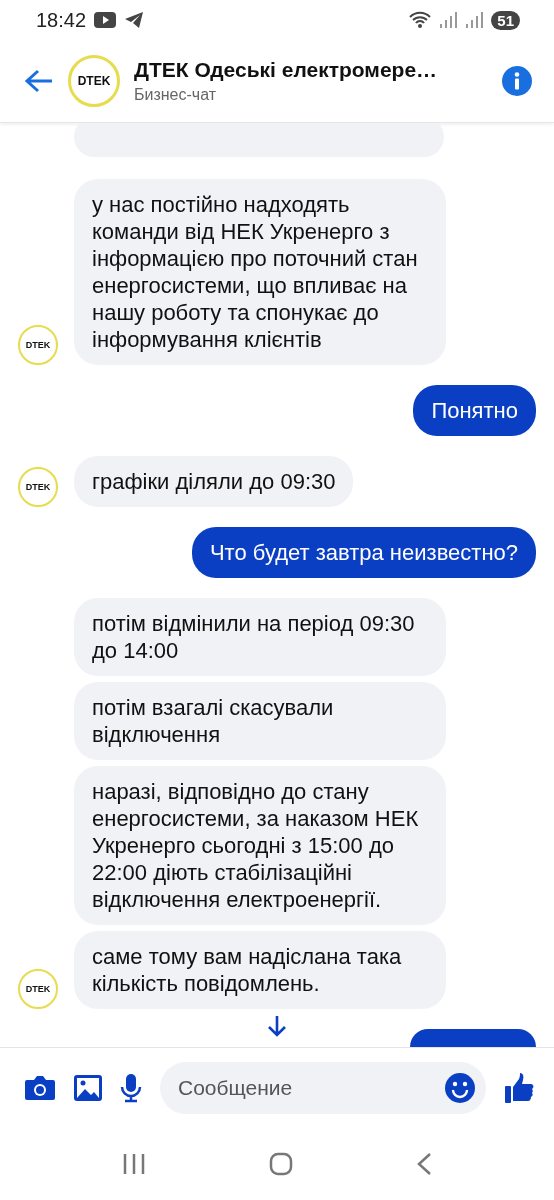  I want to click on contact-logo: DTEK, so click(94, 81).